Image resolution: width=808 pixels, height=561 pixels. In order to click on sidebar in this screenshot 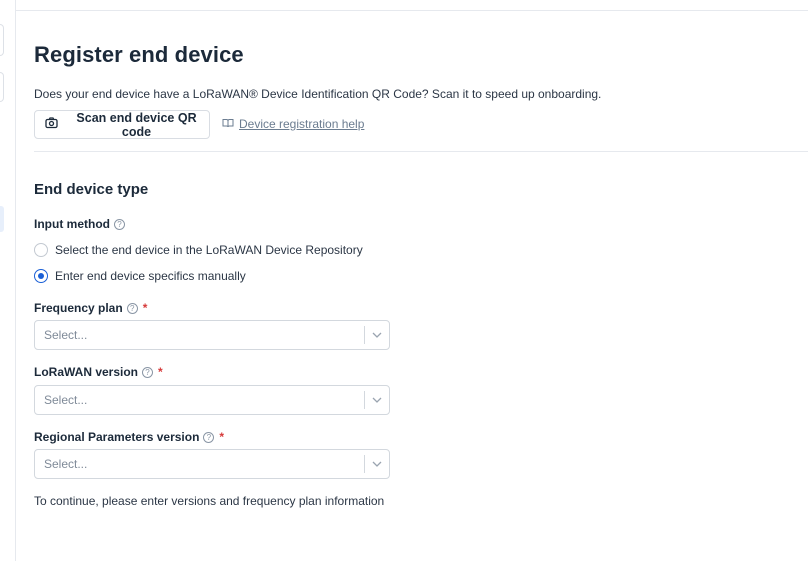, I will do `click(8, 280)`.